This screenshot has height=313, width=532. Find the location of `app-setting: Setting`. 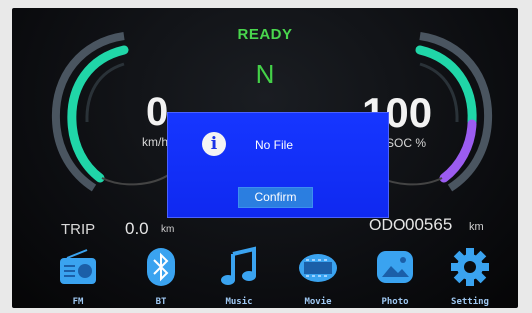

app-setting: Setting is located at coordinates (470, 276).